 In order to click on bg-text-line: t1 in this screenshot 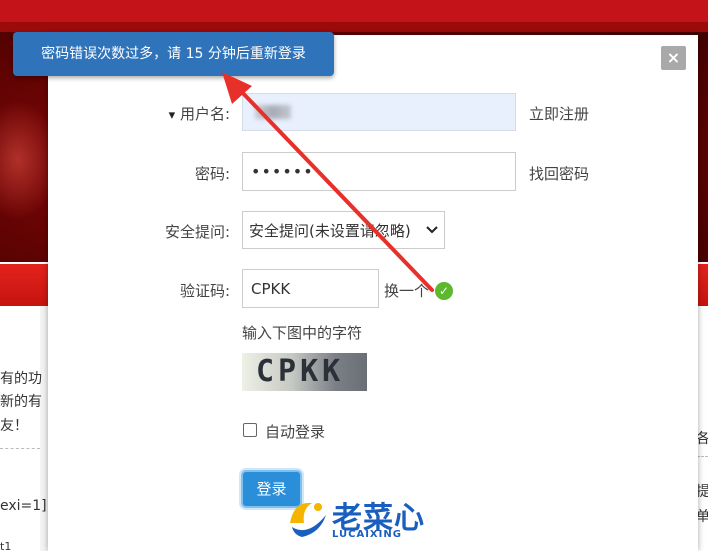, I will do `click(6, 545)`.